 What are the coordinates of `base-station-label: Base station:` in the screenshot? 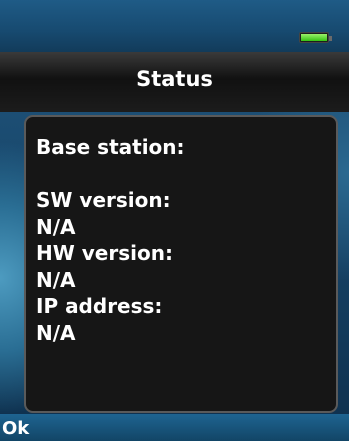 It's located at (110, 147).